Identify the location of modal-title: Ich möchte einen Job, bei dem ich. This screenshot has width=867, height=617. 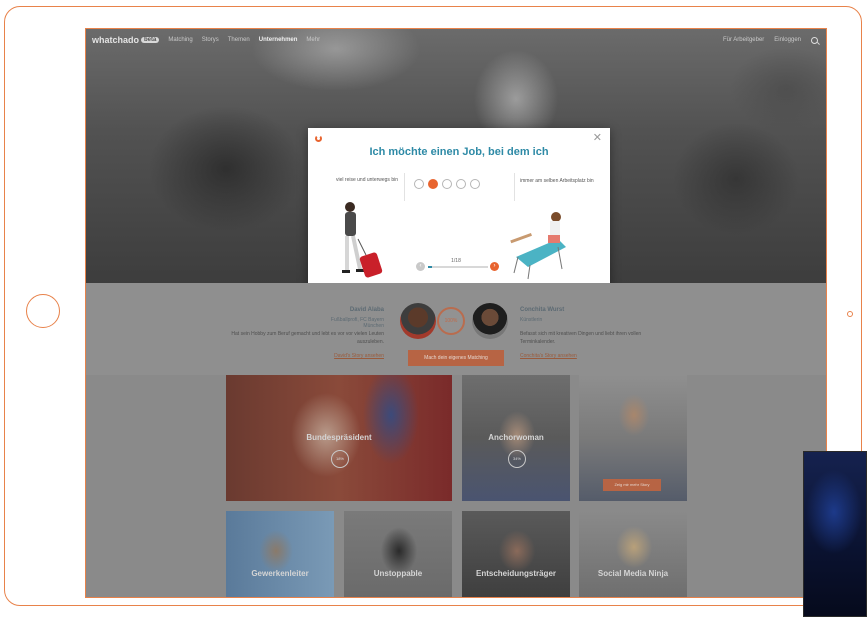
(459, 152).